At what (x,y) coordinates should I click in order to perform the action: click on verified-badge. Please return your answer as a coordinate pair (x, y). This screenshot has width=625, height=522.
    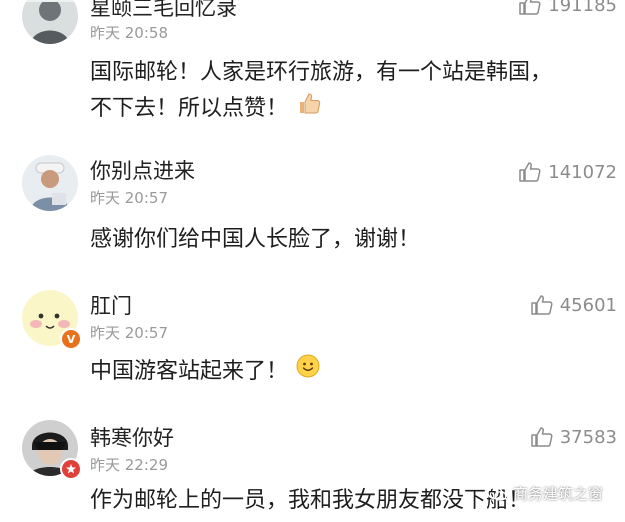
    Looking at the image, I should click on (71, 469).